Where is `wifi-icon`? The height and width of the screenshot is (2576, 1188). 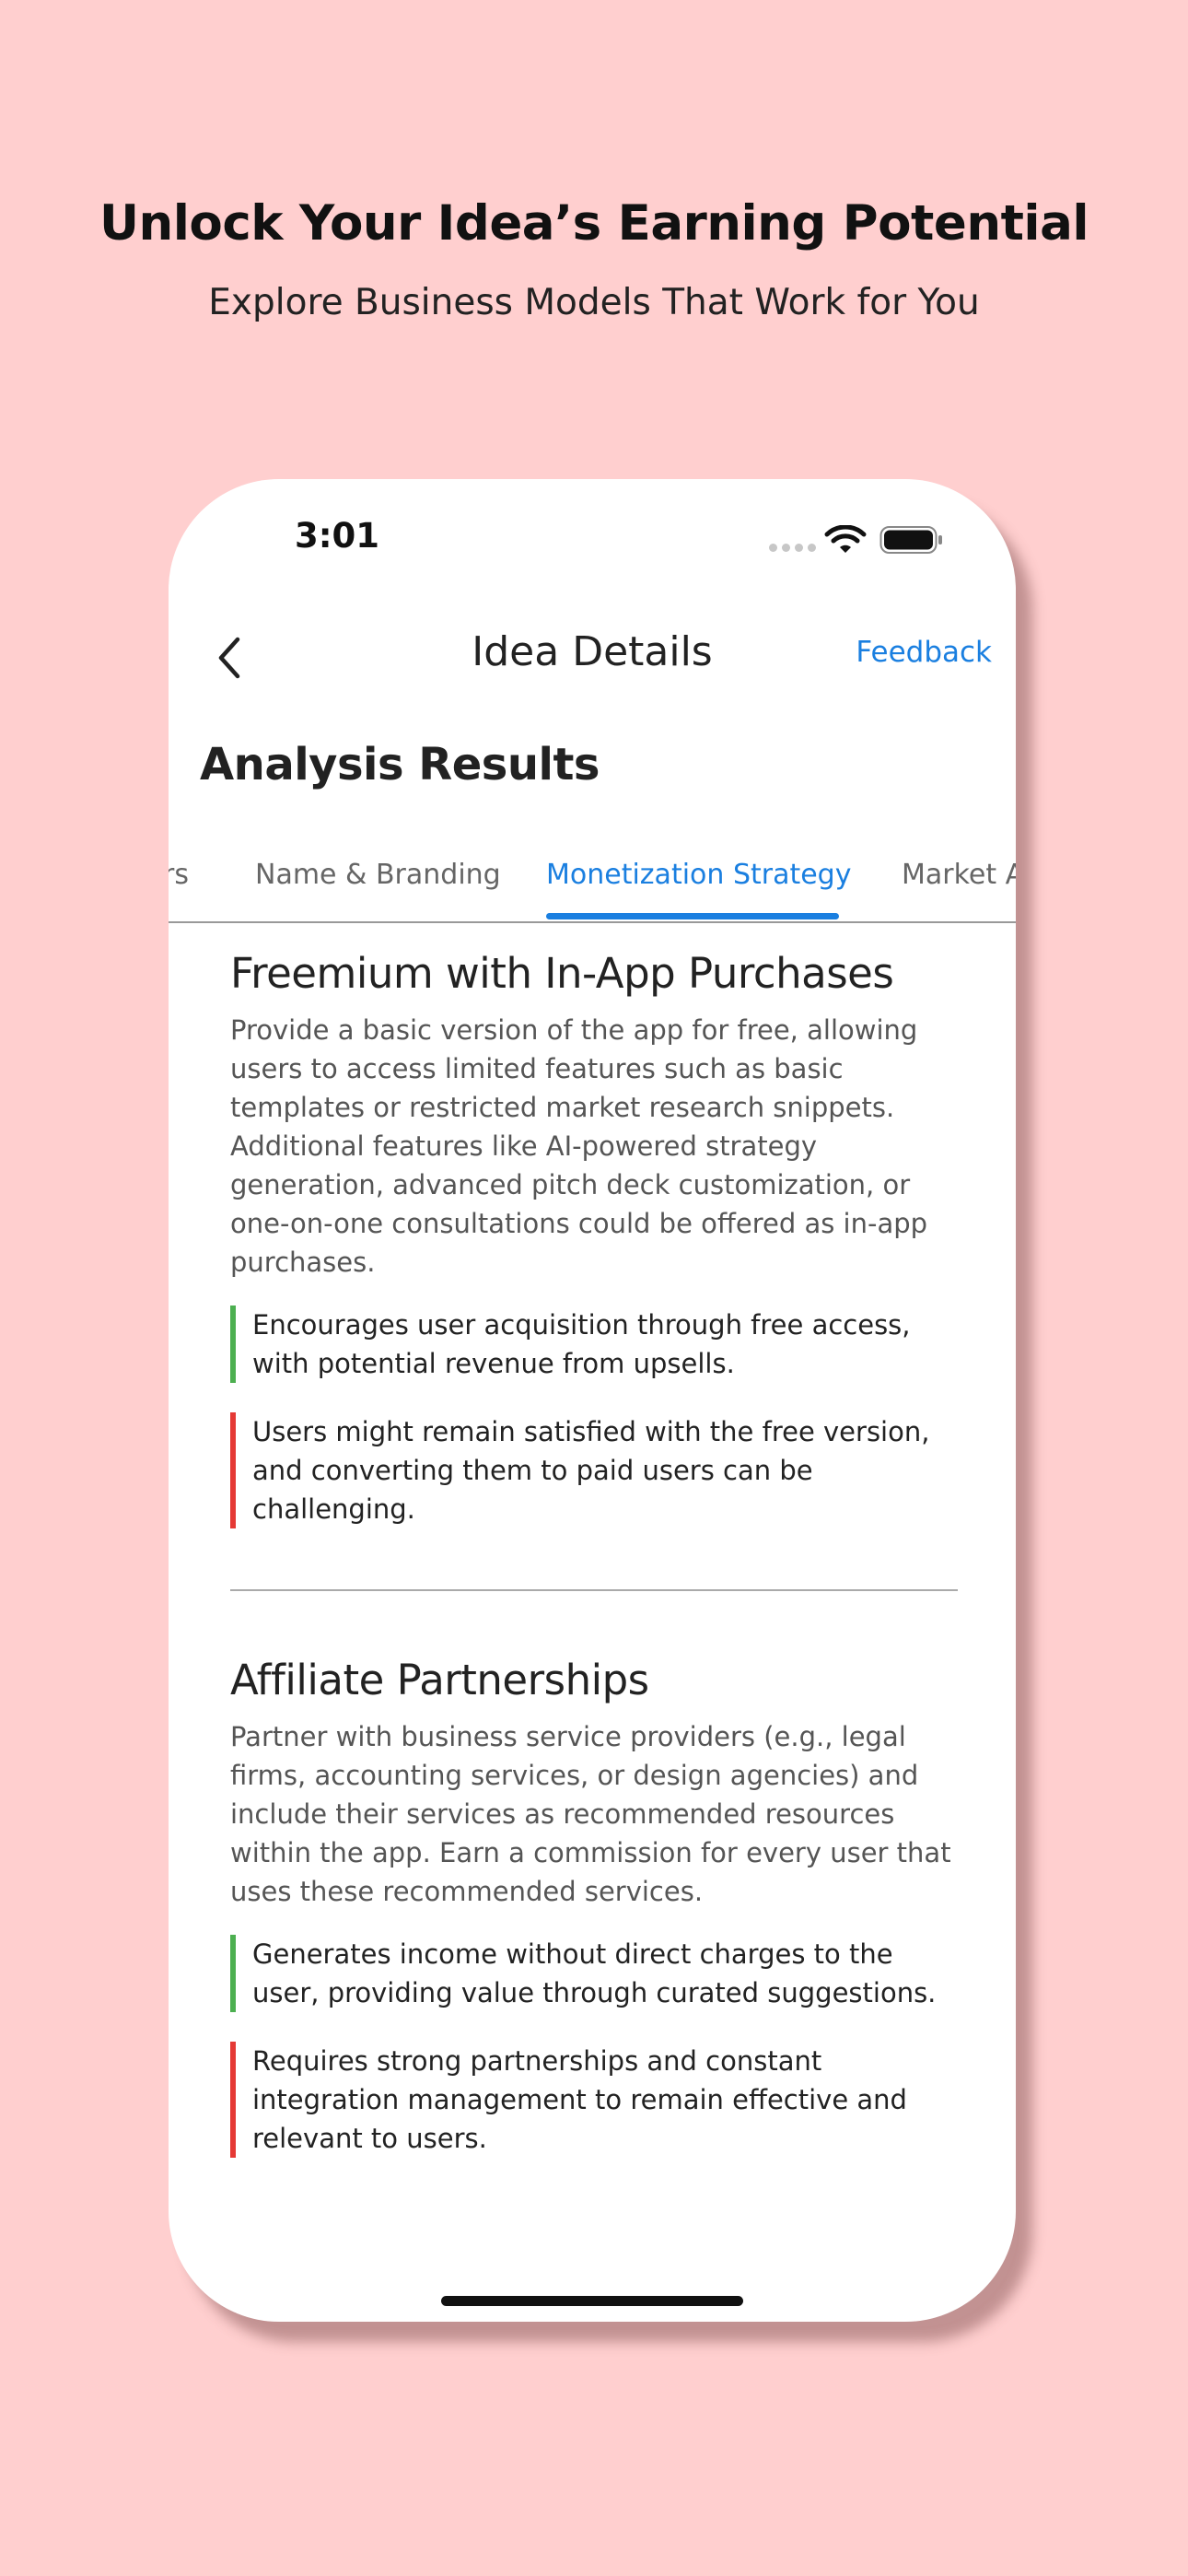 wifi-icon is located at coordinates (845, 539).